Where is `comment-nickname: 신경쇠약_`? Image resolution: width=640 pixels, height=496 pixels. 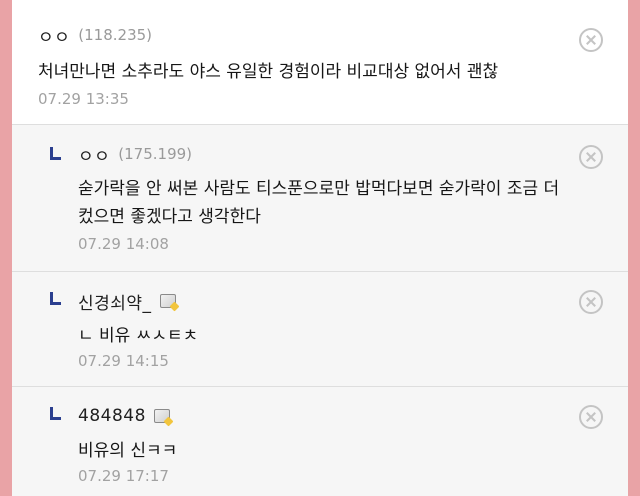 comment-nickname: 신경쇠약_ is located at coordinates (115, 301).